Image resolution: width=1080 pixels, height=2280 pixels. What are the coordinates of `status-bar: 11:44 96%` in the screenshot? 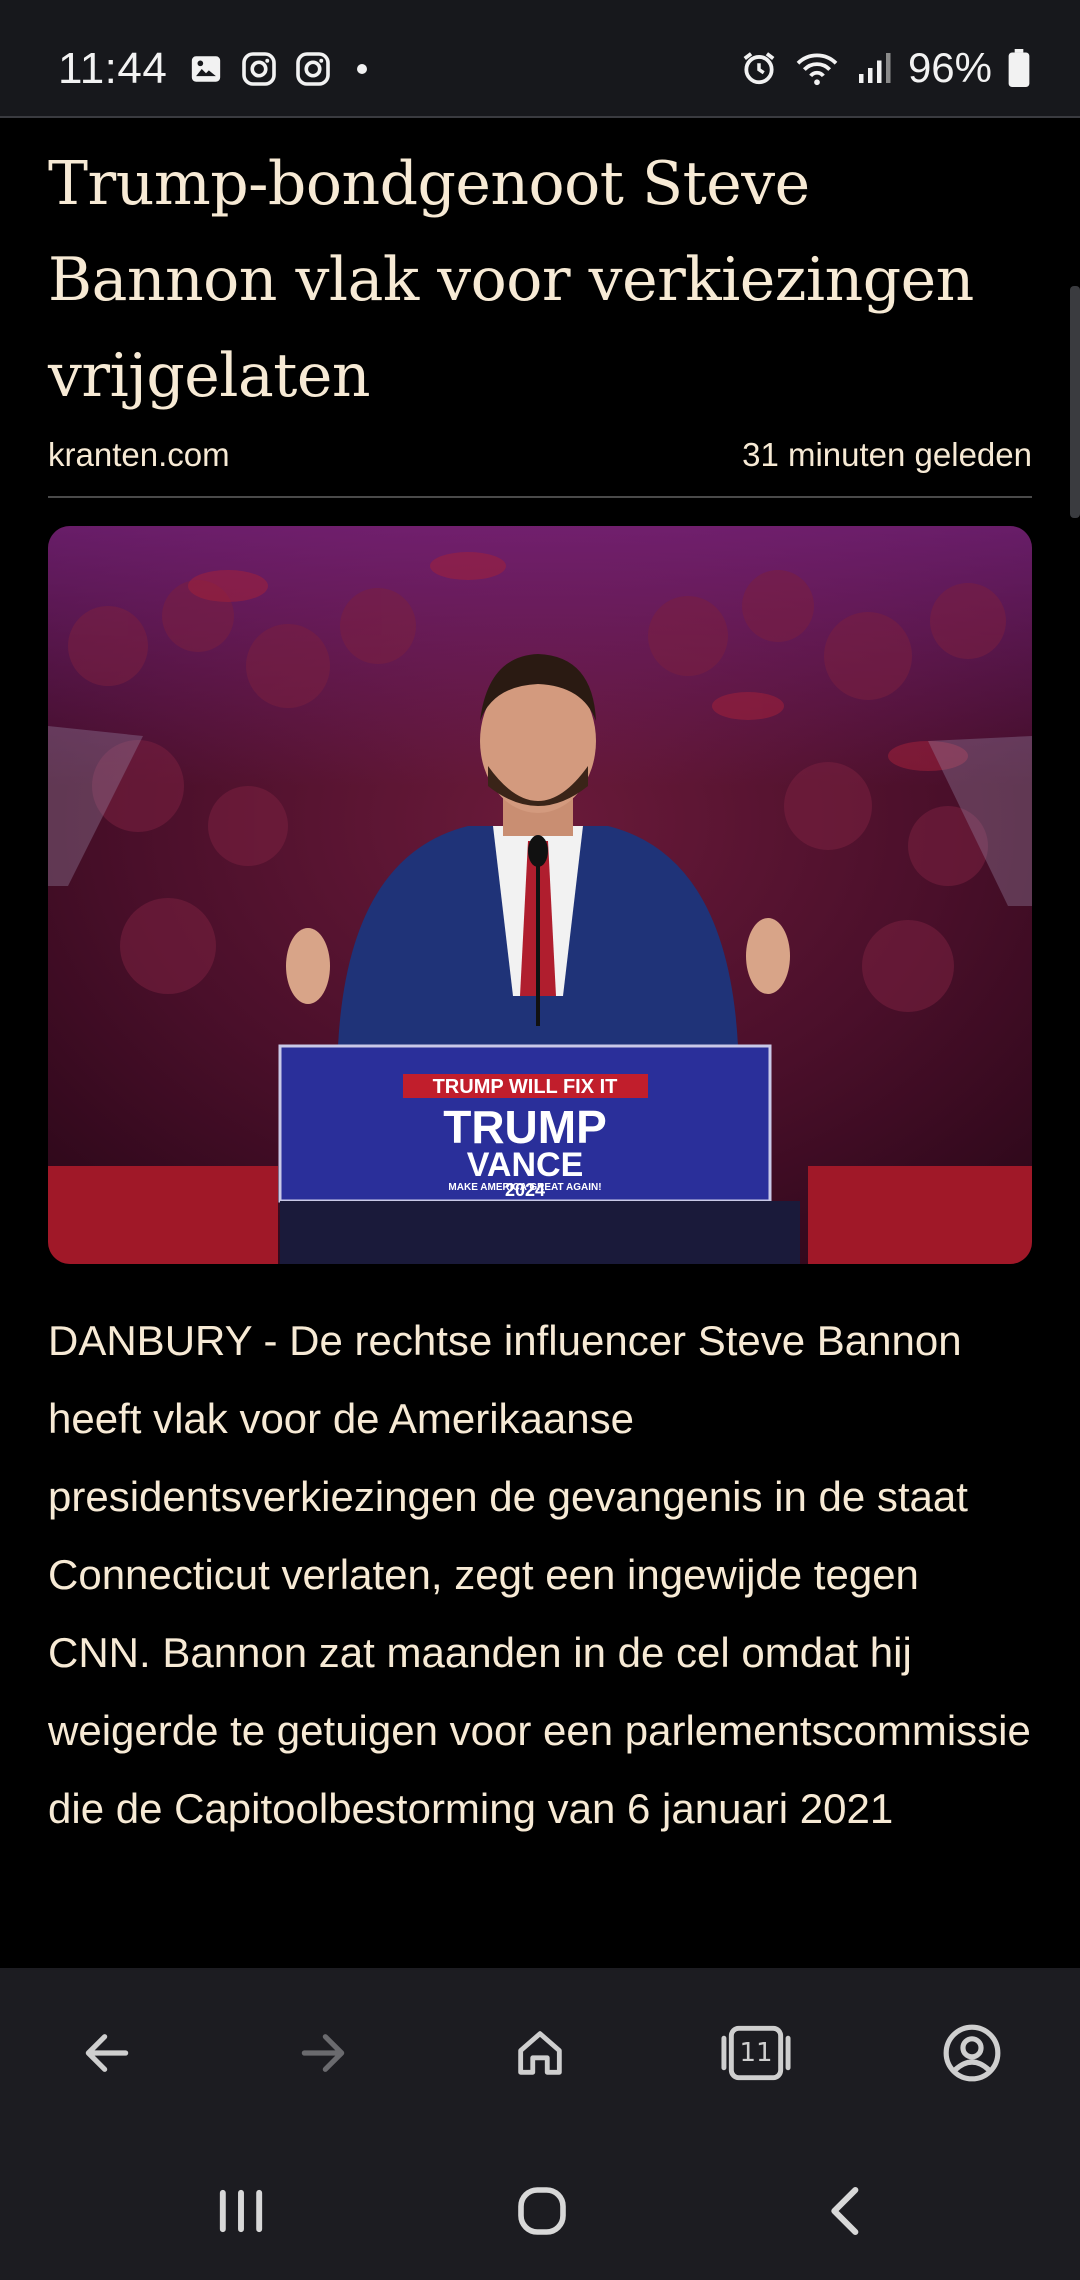 It's located at (540, 59).